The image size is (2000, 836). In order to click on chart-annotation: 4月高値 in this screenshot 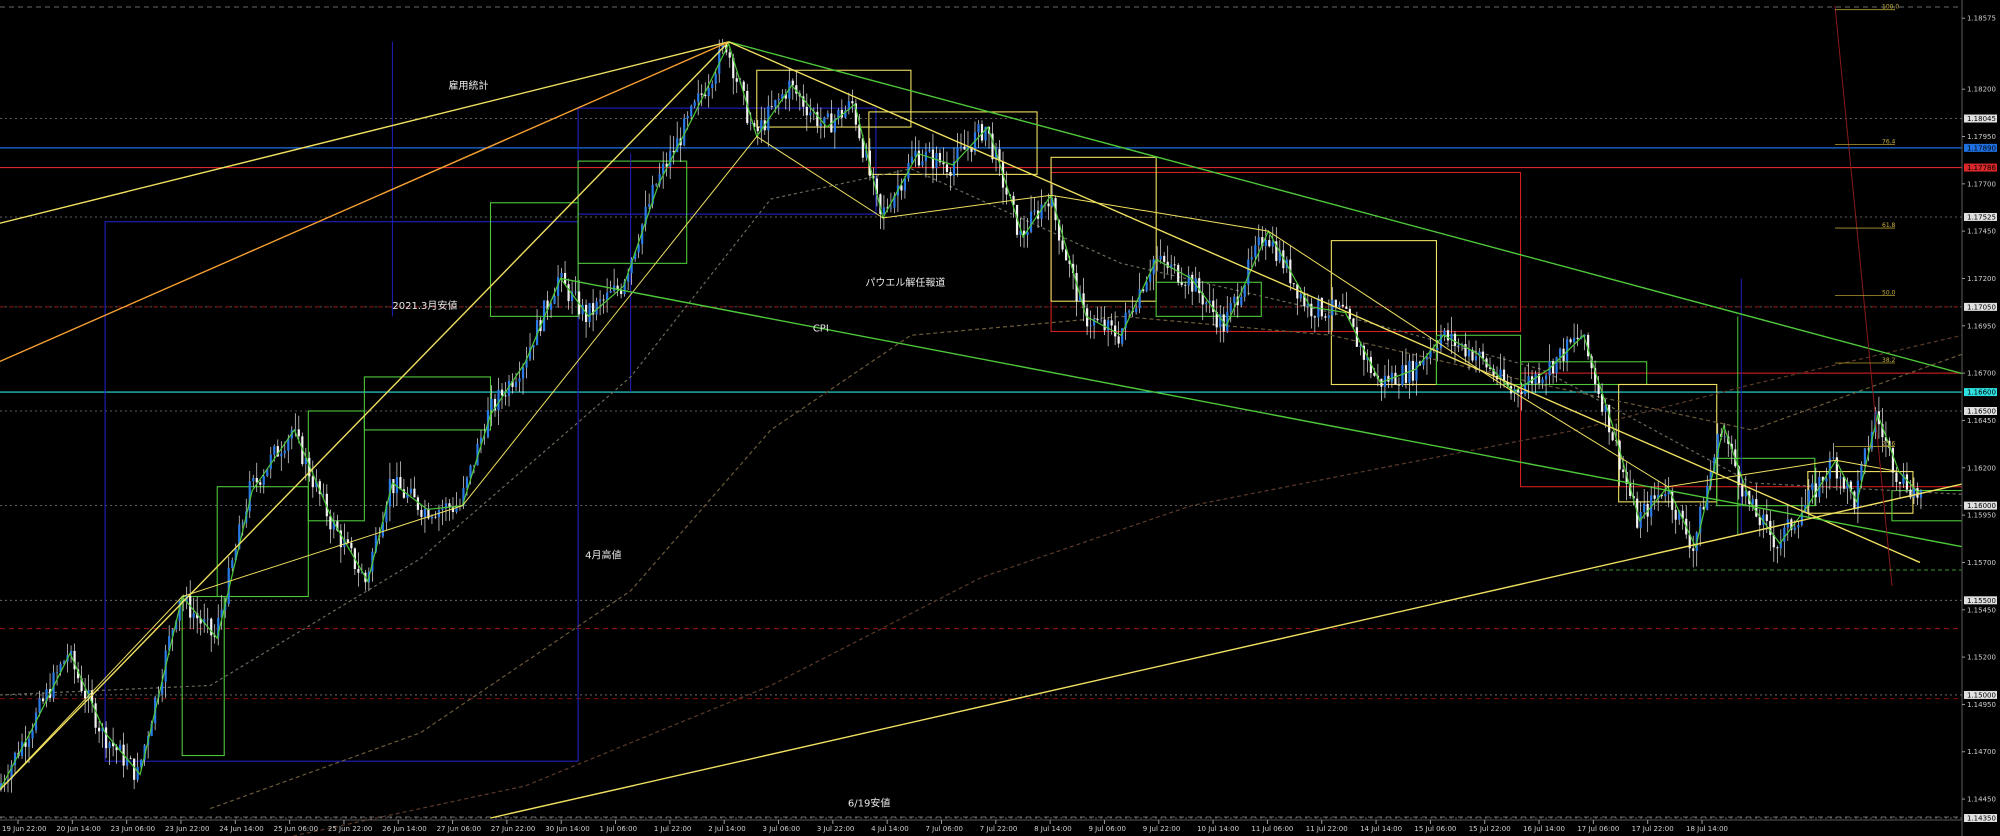, I will do `click(603, 555)`.